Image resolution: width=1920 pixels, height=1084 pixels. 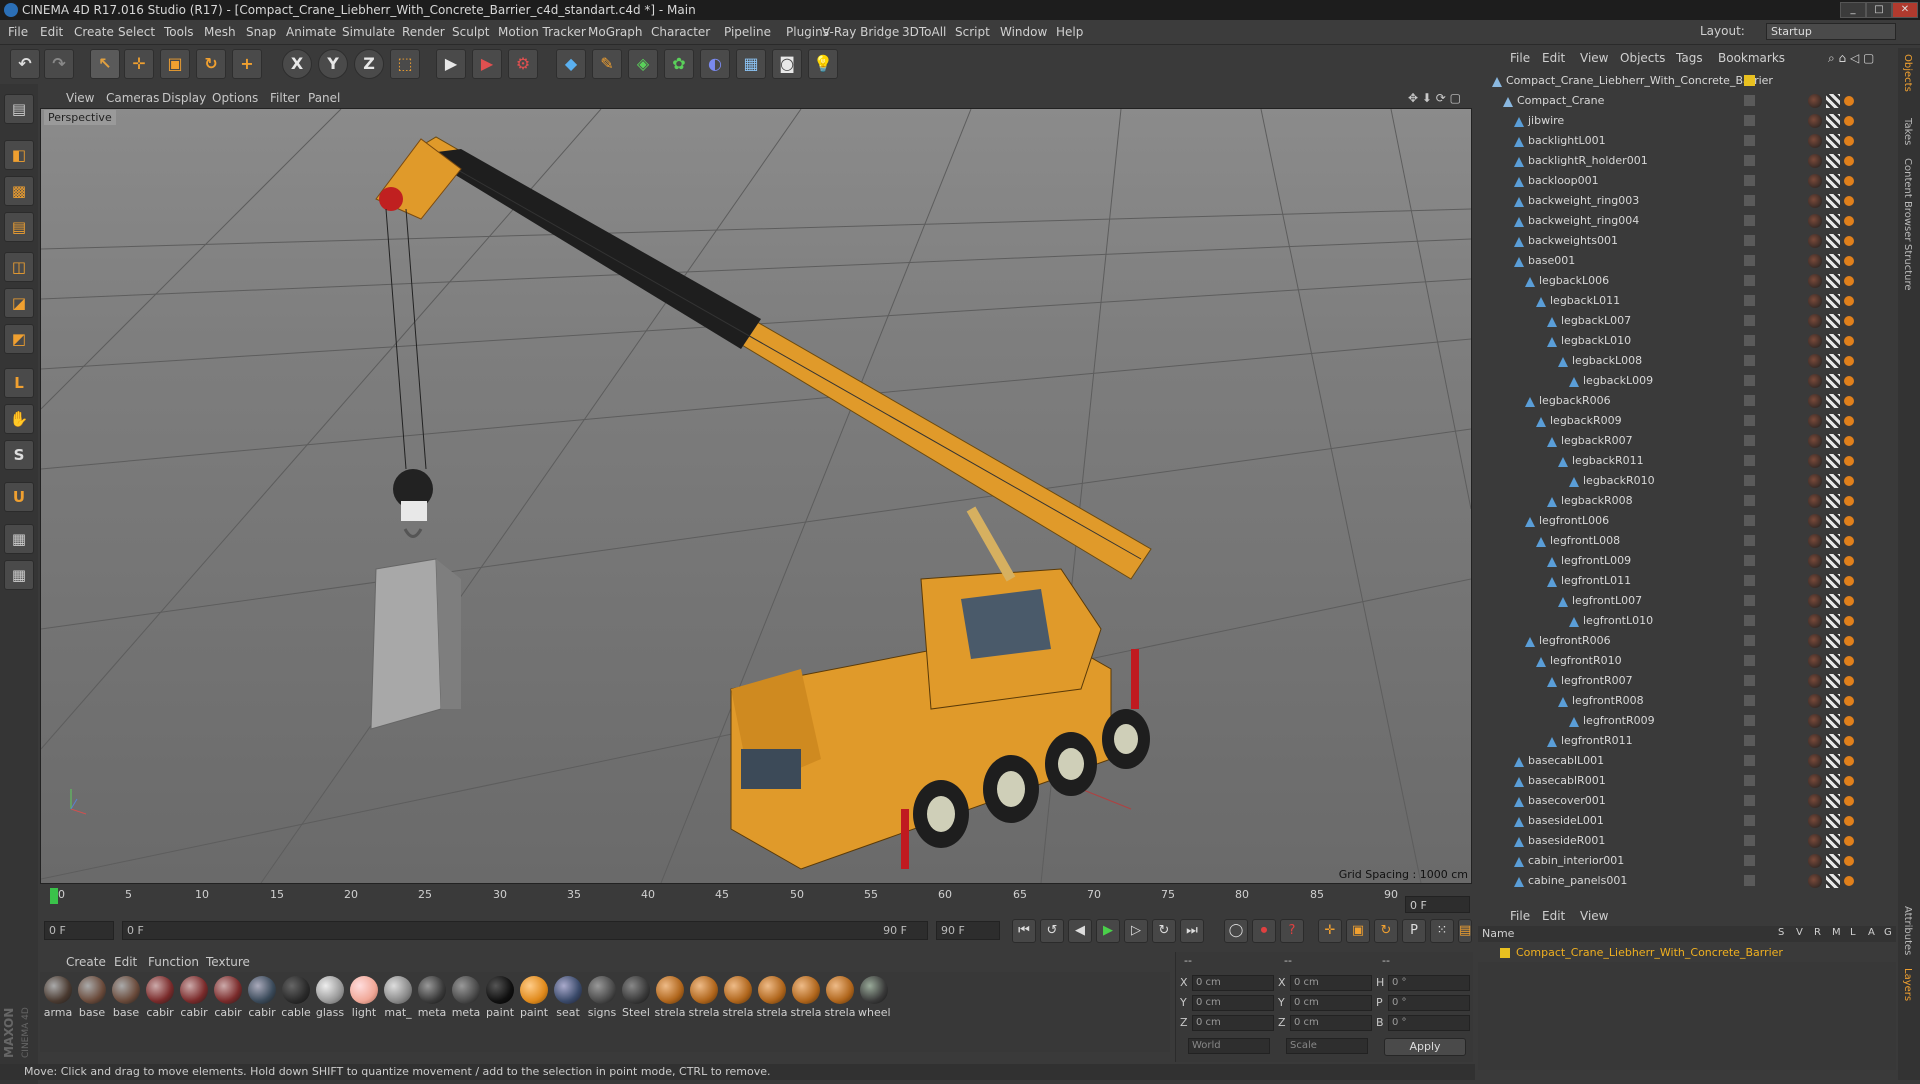 What do you see at coordinates (1685, 521) in the screenshot?
I see `object-row: legfrontL006` at bounding box center [1685, 521].